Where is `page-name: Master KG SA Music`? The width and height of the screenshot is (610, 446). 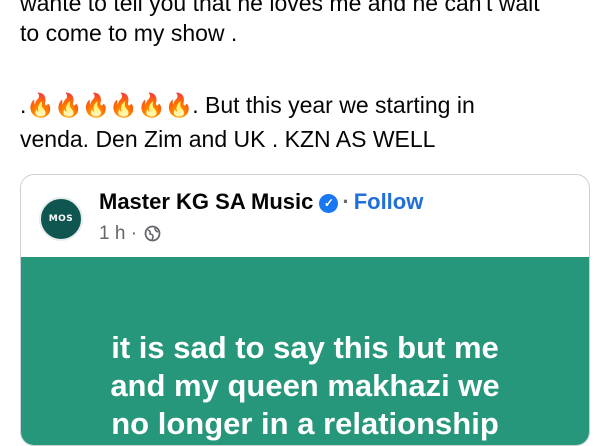 page-name: Master KG SA Music is located at coordinates (206, 201).